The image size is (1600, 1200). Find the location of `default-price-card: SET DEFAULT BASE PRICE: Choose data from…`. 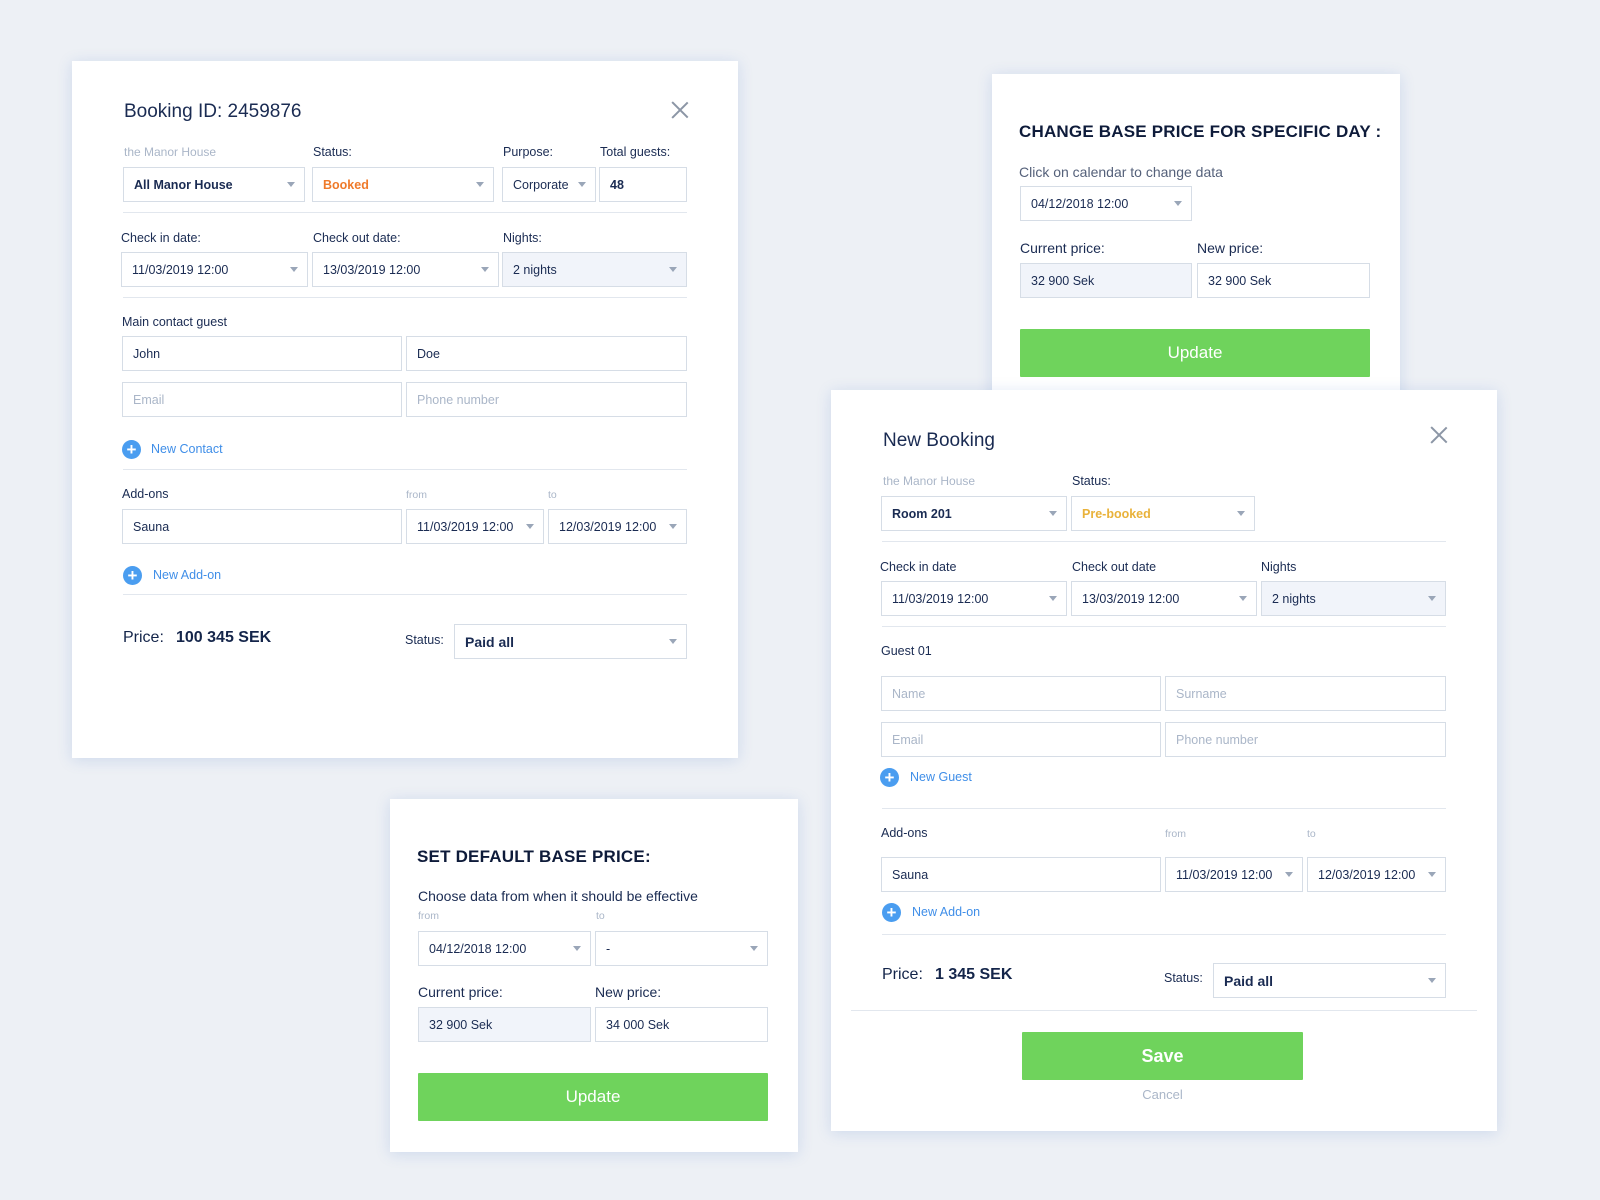

default-price-card: SET DEFAULT BASE PRICE: Choose data from… is located at coordinates (594, 975).